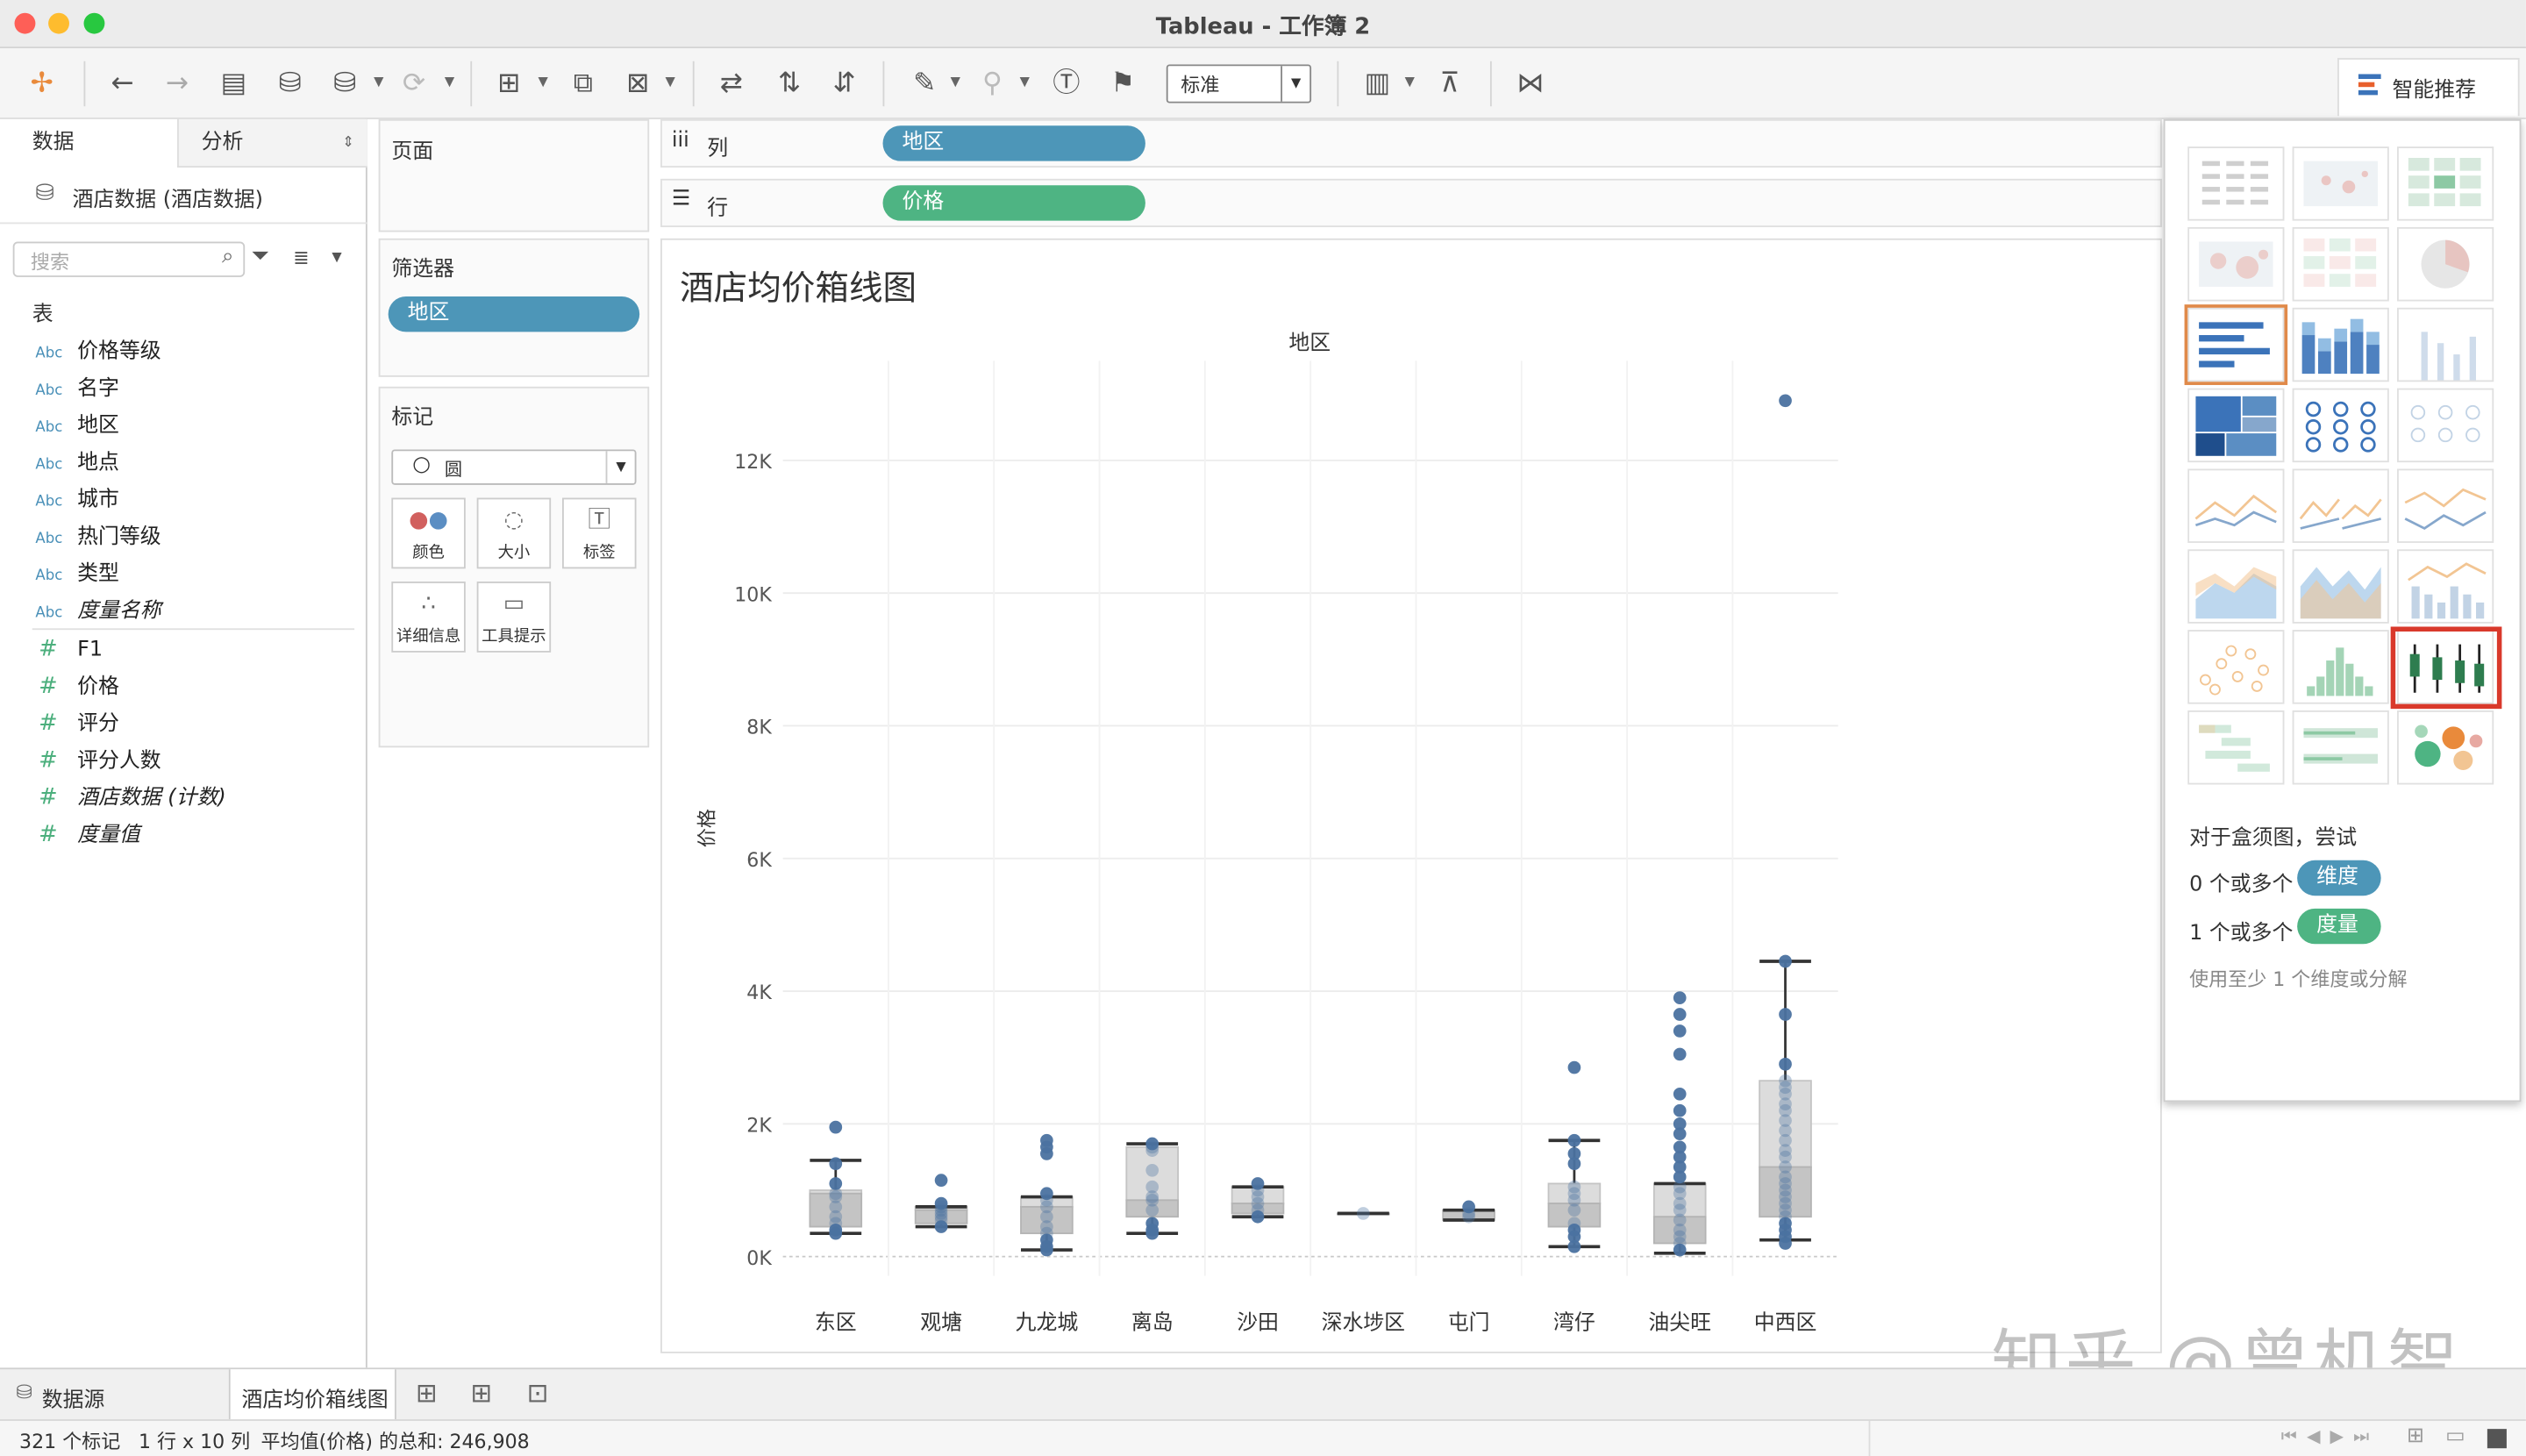 The height and width of the screenshot is (1456, 2526). Describe the element at coordinates (168, 197) in the screenshot. I see `datasource-name: 酒店数据 (酒店数据)` at that location.